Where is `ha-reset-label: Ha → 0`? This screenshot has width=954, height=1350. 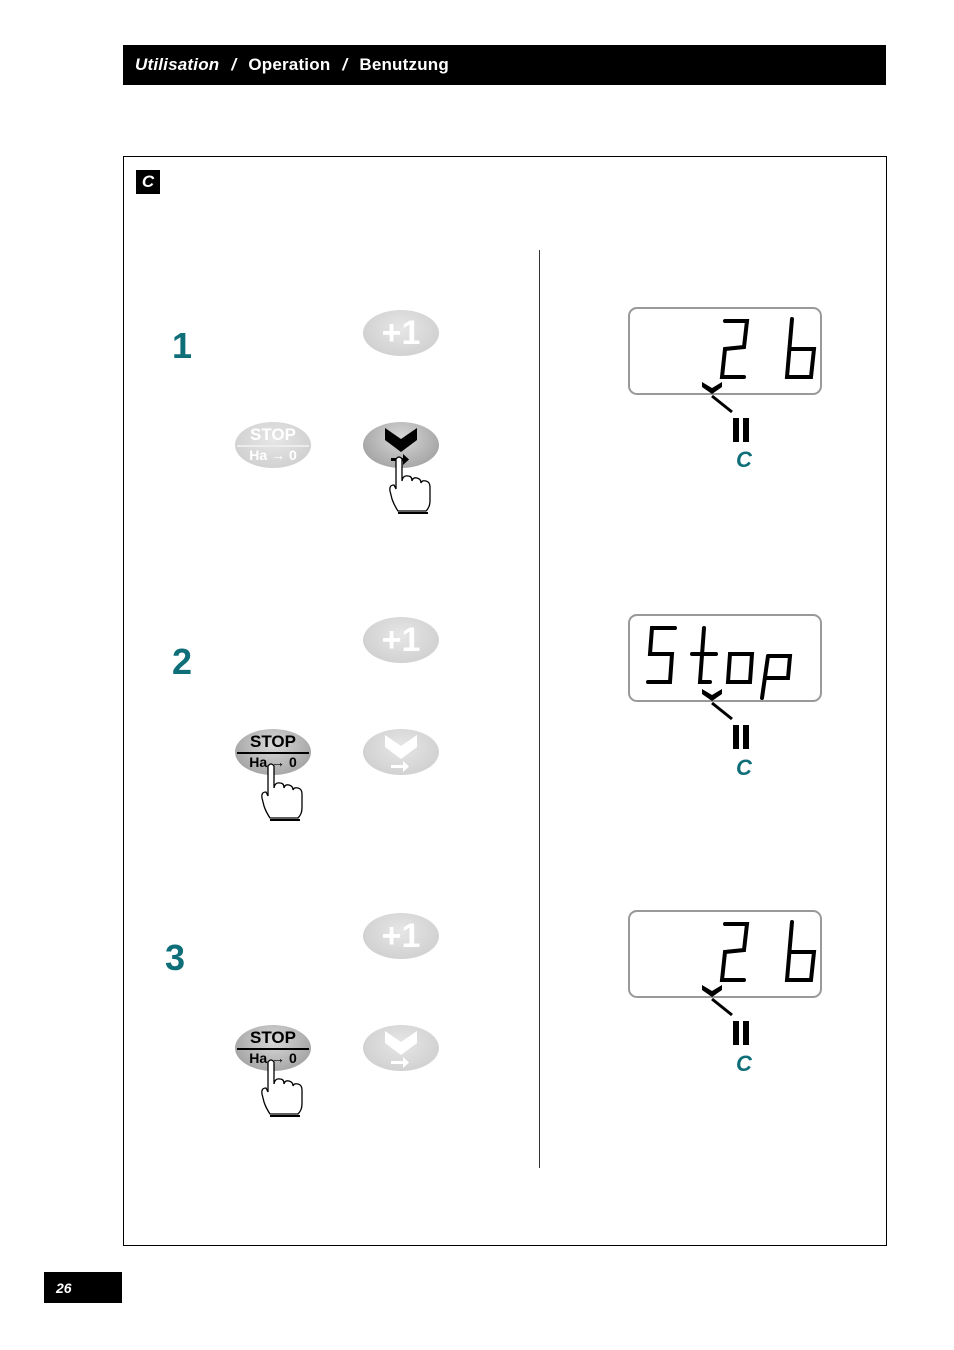 ha-reset-label: Ha → 0 is located at coordinates (273, 455).